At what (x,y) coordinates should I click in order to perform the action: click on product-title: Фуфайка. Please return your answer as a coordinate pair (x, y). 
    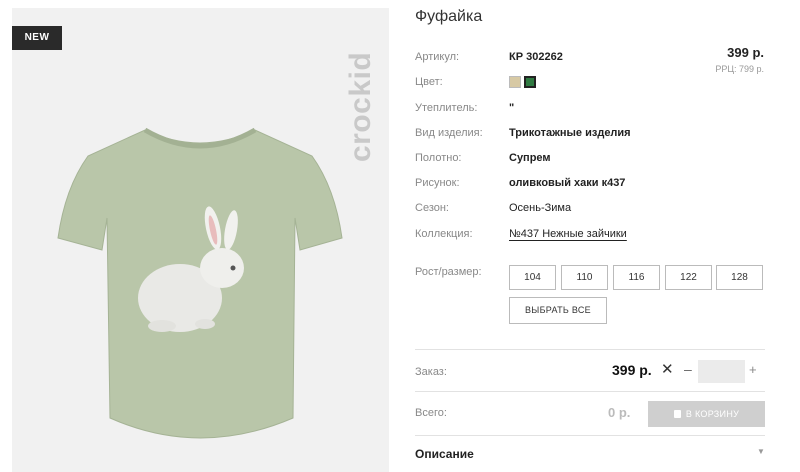
    Looking at the image, I should click on (449, 16).